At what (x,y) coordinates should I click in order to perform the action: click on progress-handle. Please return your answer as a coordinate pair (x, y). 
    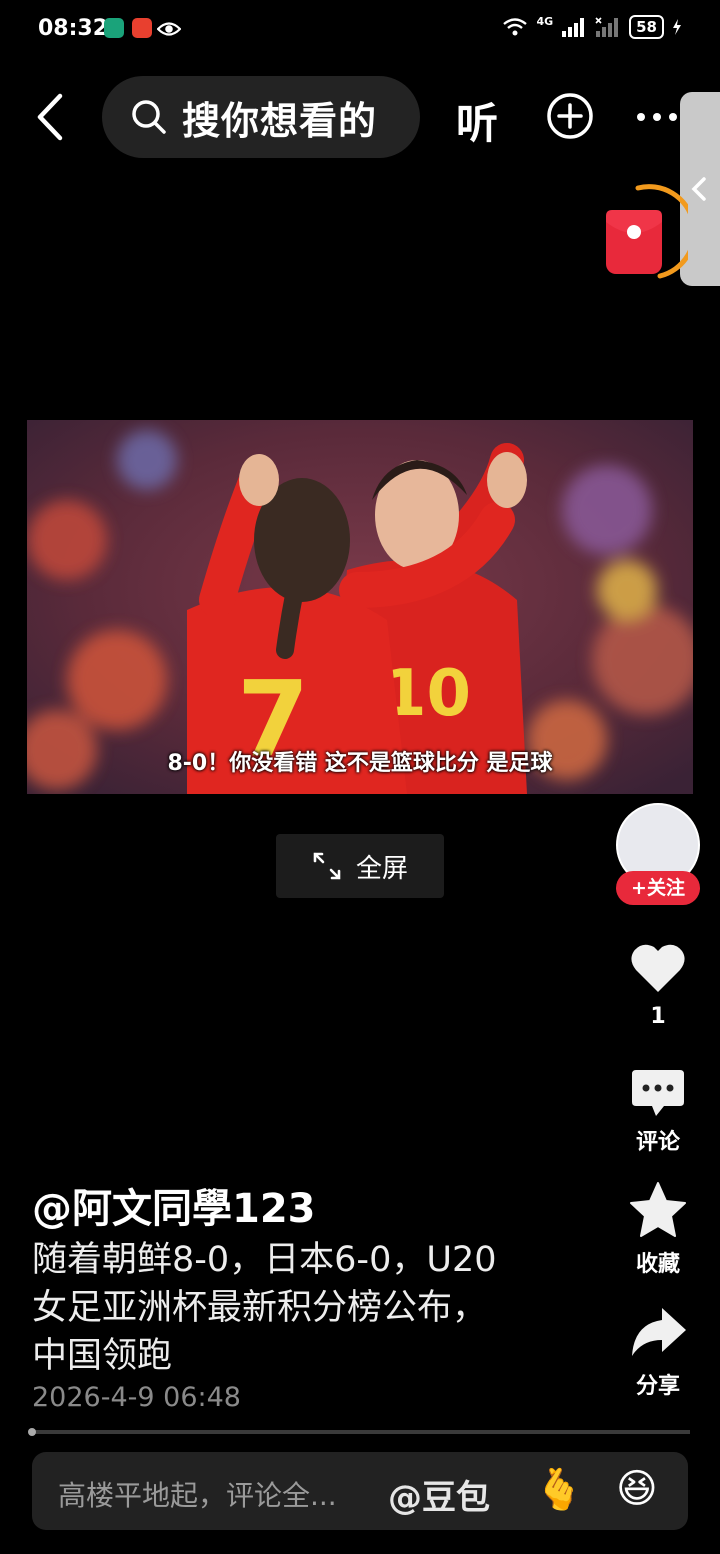
    Looking at the image, I should click on (32, 1432).